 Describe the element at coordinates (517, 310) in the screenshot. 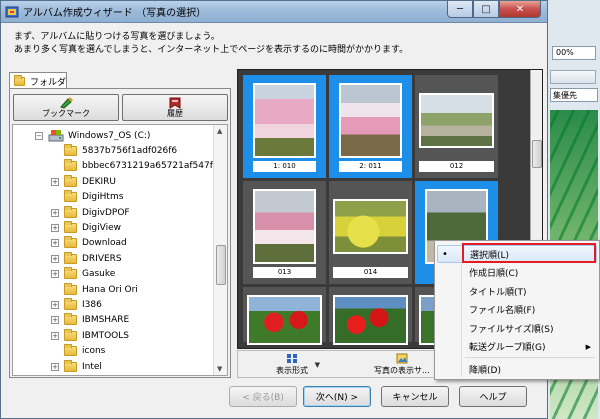

I see `menu-item: ファイル名順(F)` at that location.